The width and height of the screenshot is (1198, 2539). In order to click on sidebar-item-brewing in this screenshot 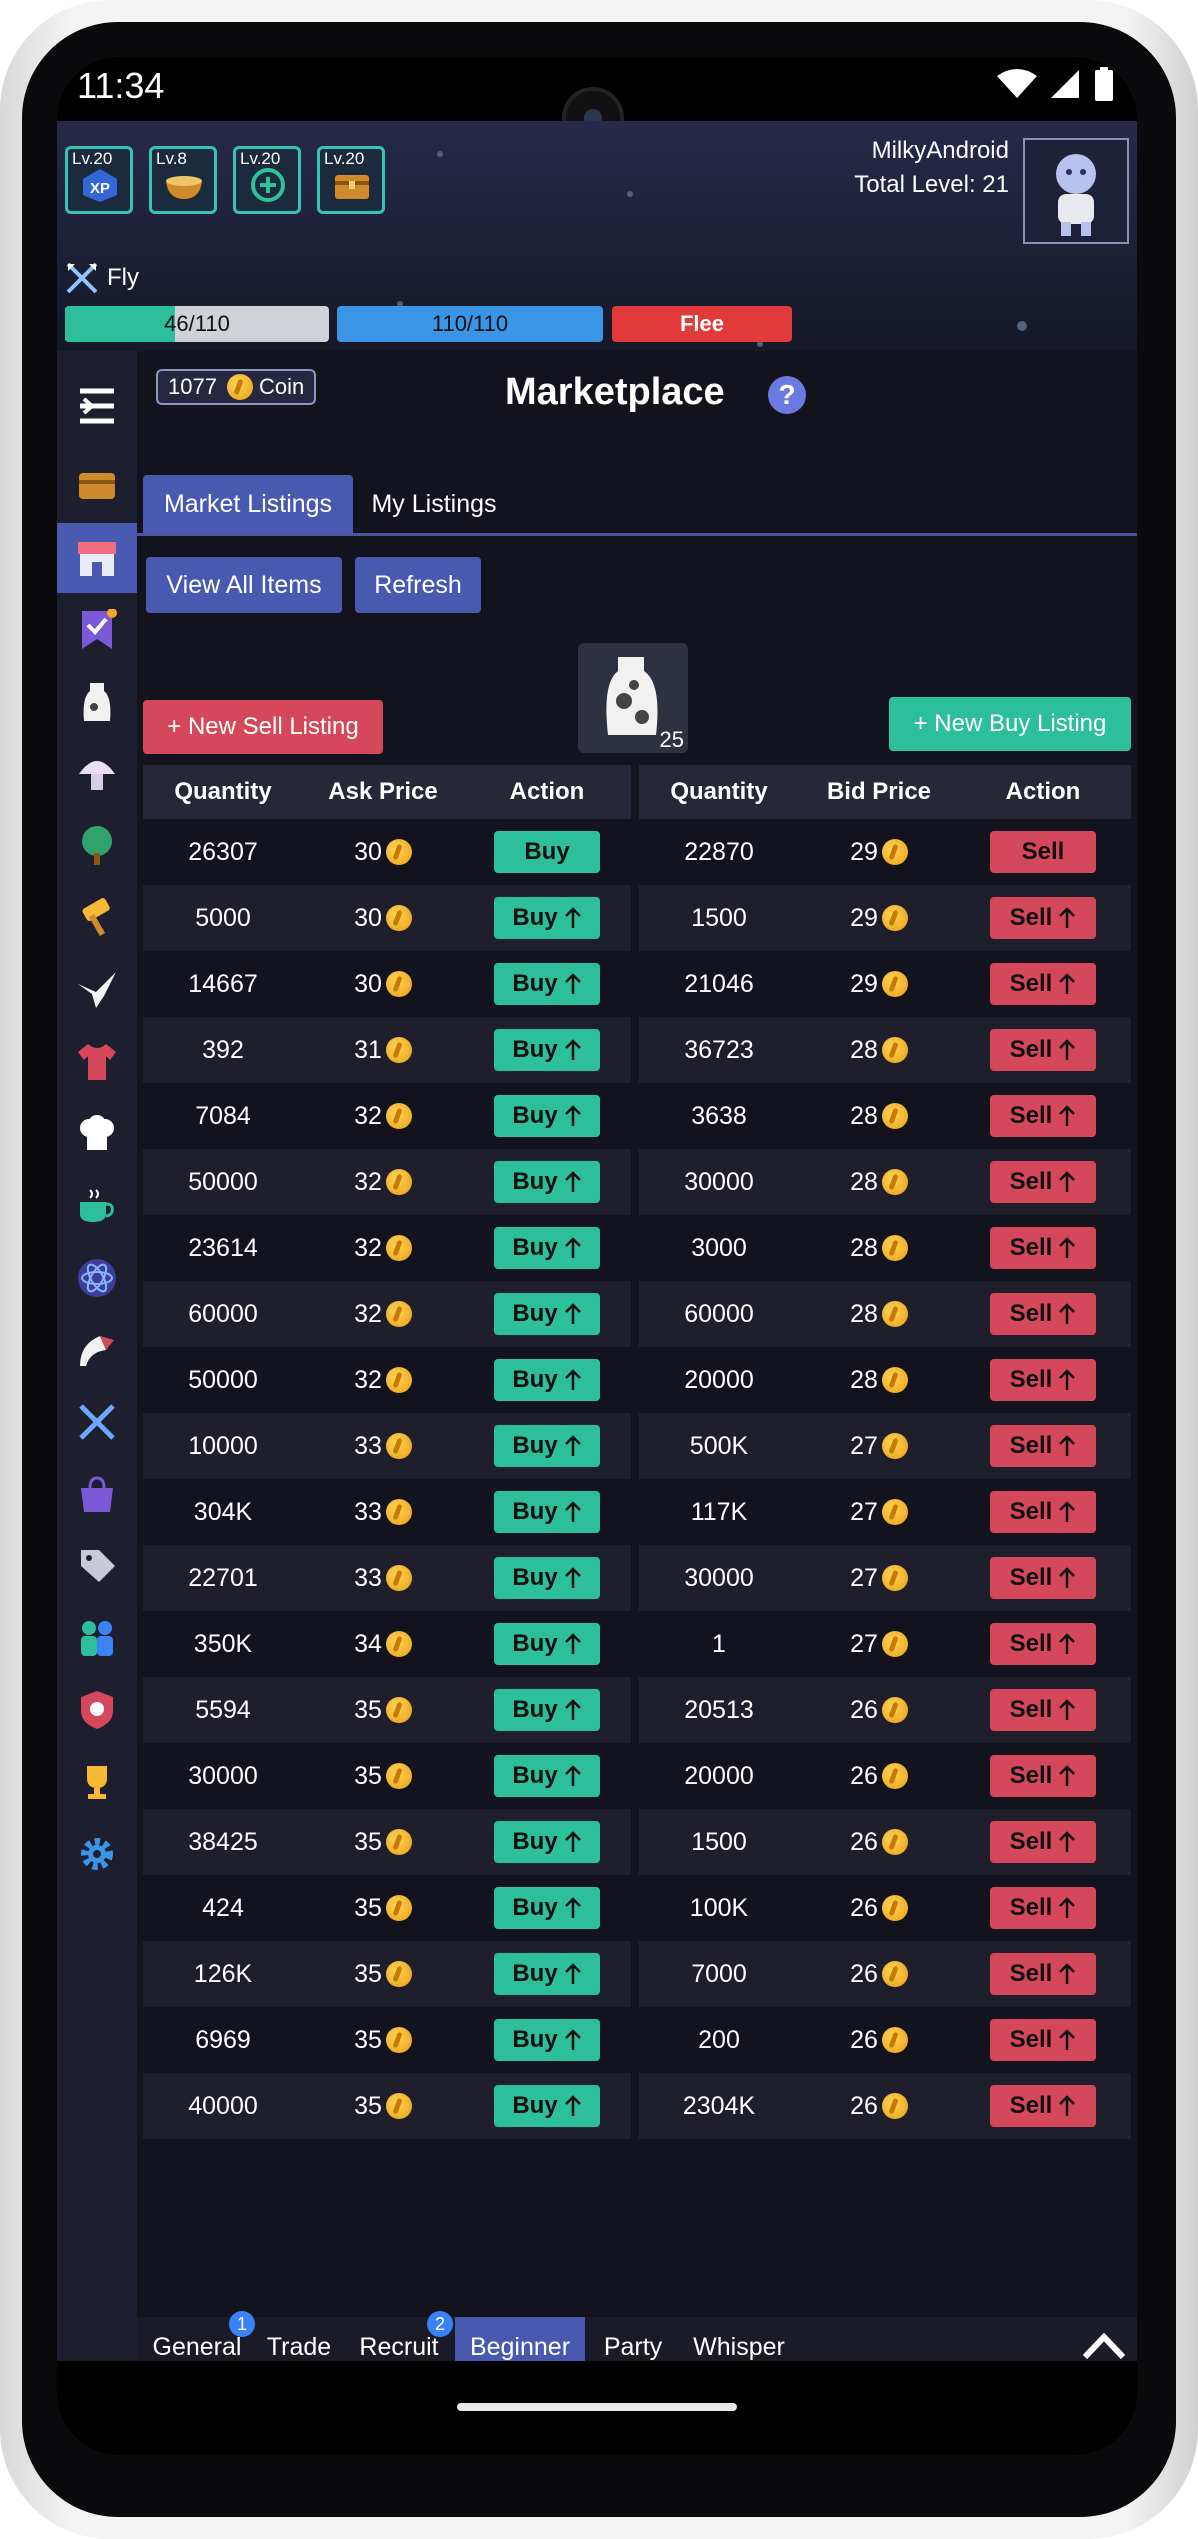, I will do `click(97, 1206)`.